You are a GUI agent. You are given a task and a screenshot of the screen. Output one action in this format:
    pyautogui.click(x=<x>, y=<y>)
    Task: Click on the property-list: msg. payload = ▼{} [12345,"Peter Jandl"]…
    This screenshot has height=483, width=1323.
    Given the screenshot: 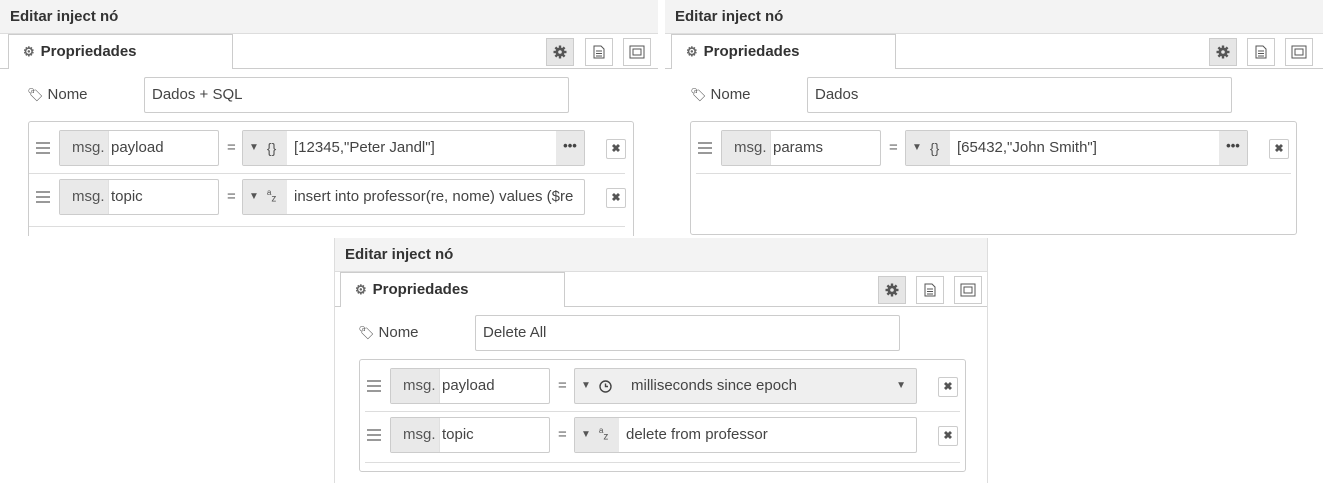 What is the action you would take?
    pyautogui.click(x=331, y=178)
    